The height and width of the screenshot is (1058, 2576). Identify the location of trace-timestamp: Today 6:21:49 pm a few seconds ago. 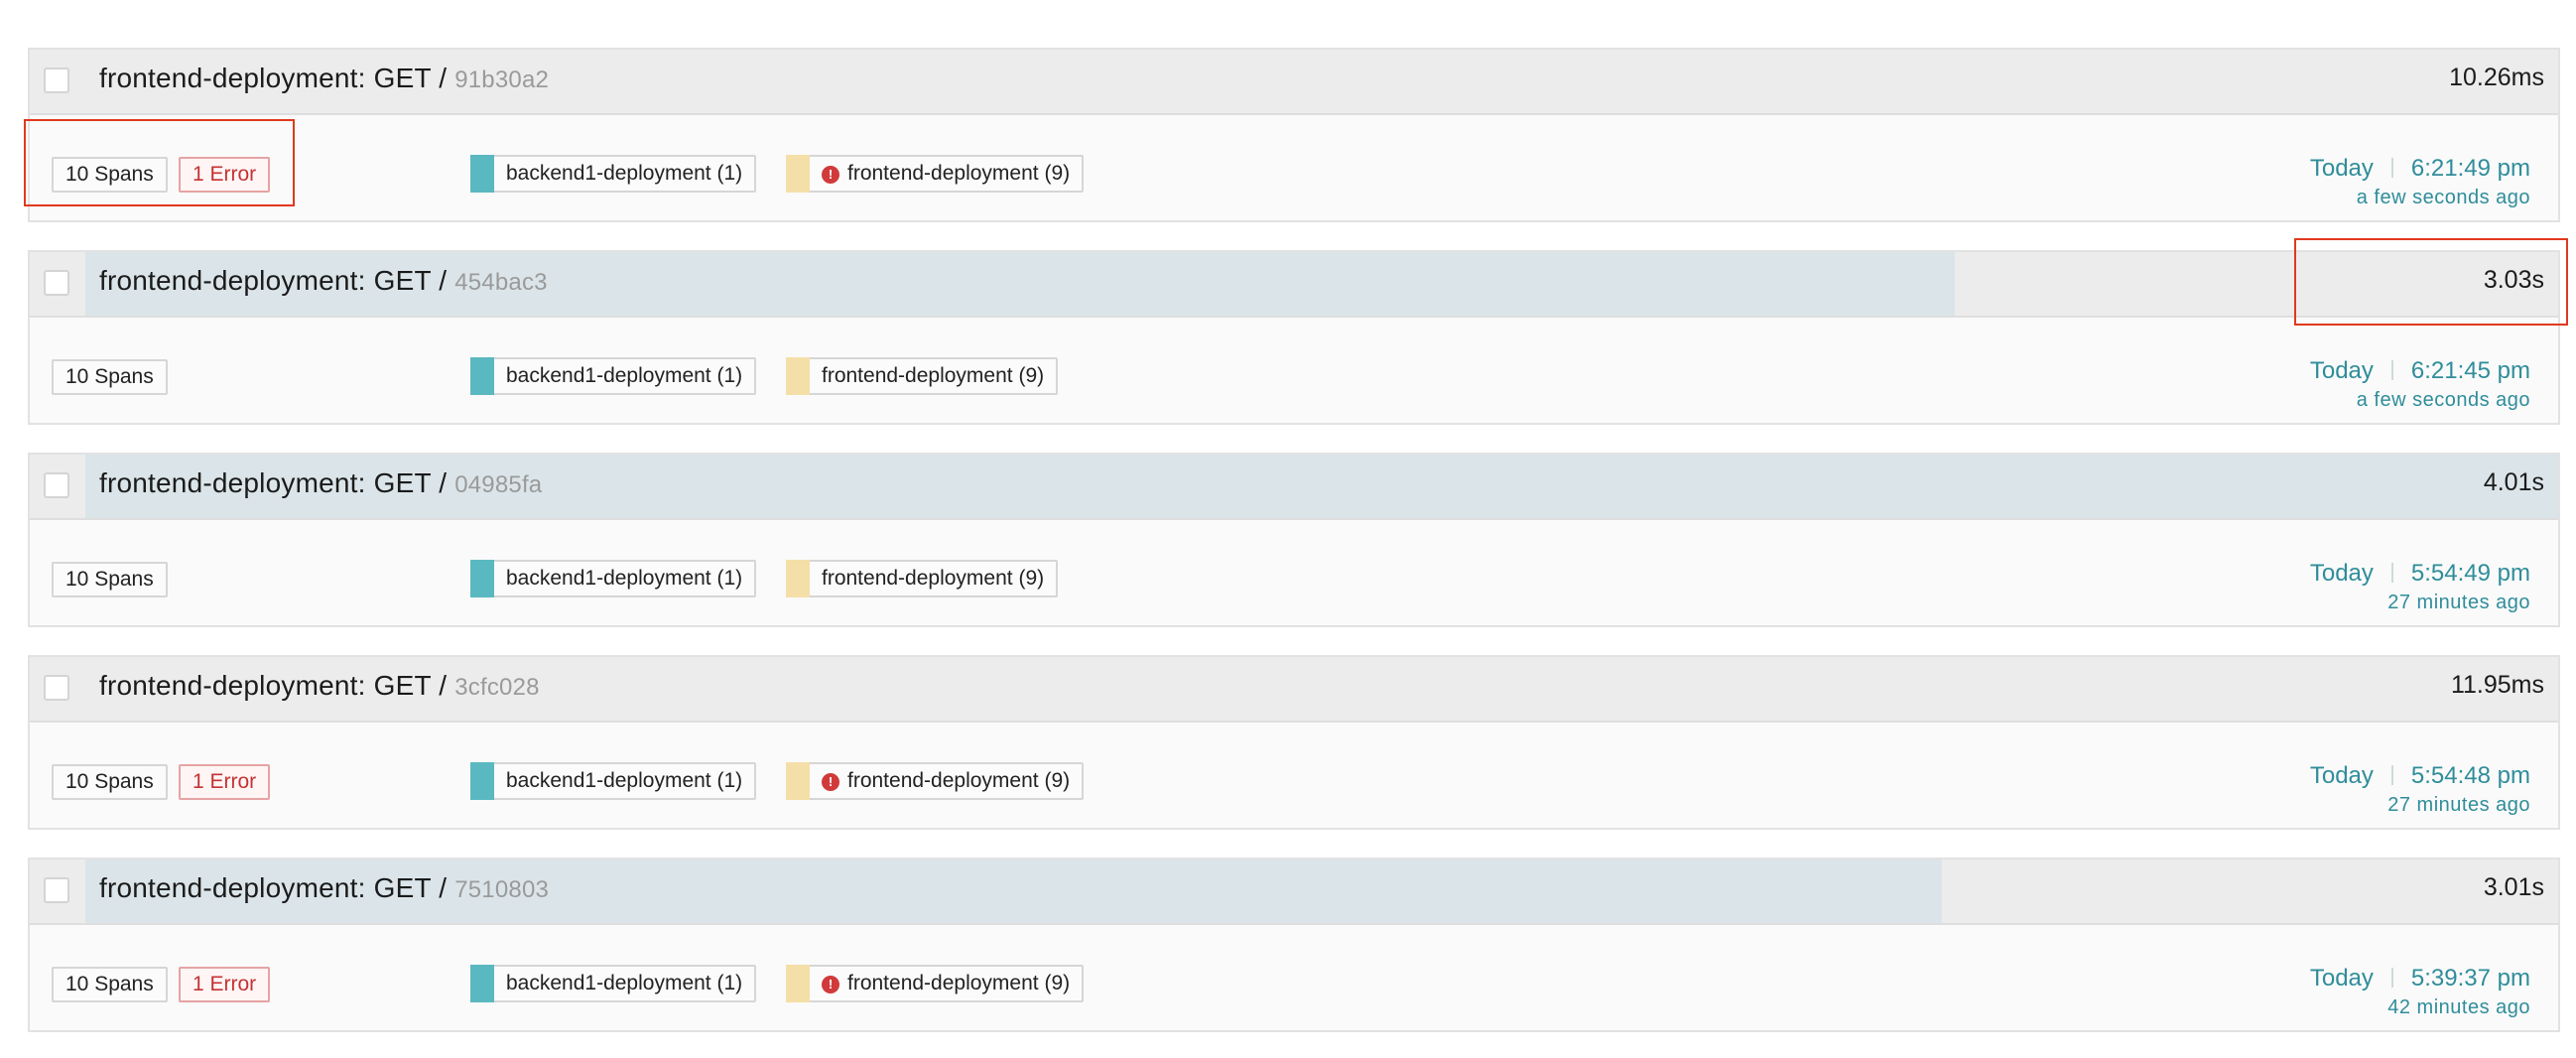
(2420, 182).